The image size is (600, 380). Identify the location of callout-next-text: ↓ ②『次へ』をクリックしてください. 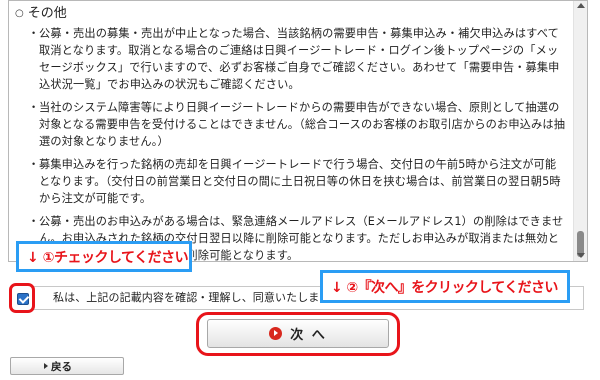
(444, 287).